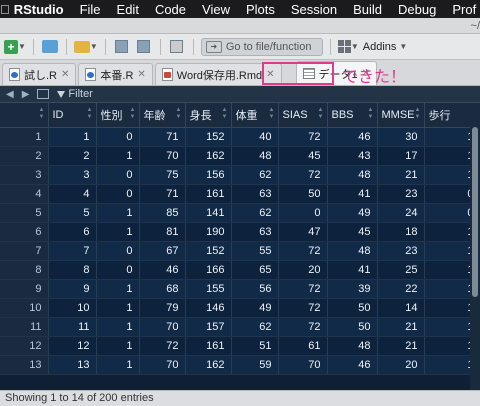 The width and height of the screenshot is (480, 406). Describe the element at coordinates (260, 9) in the screenshot. I see `menu-plots: Plots` at that location.